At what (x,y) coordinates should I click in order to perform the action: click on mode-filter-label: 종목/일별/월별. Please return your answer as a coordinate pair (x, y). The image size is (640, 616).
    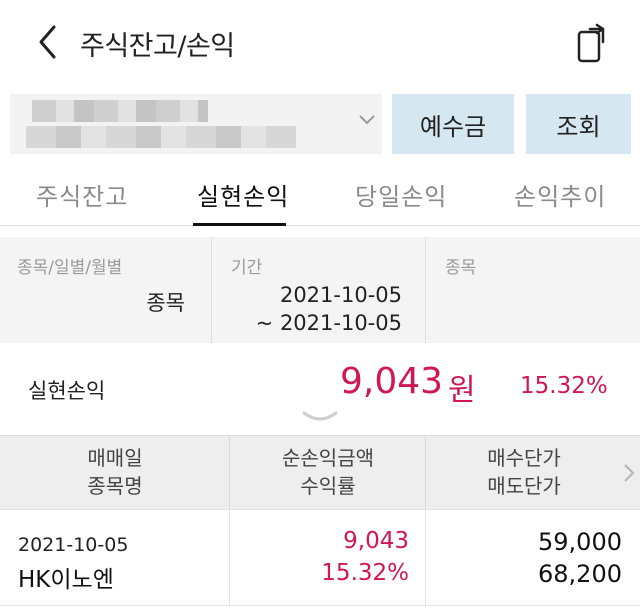
    Looking at the image, I should click on (70, 268).